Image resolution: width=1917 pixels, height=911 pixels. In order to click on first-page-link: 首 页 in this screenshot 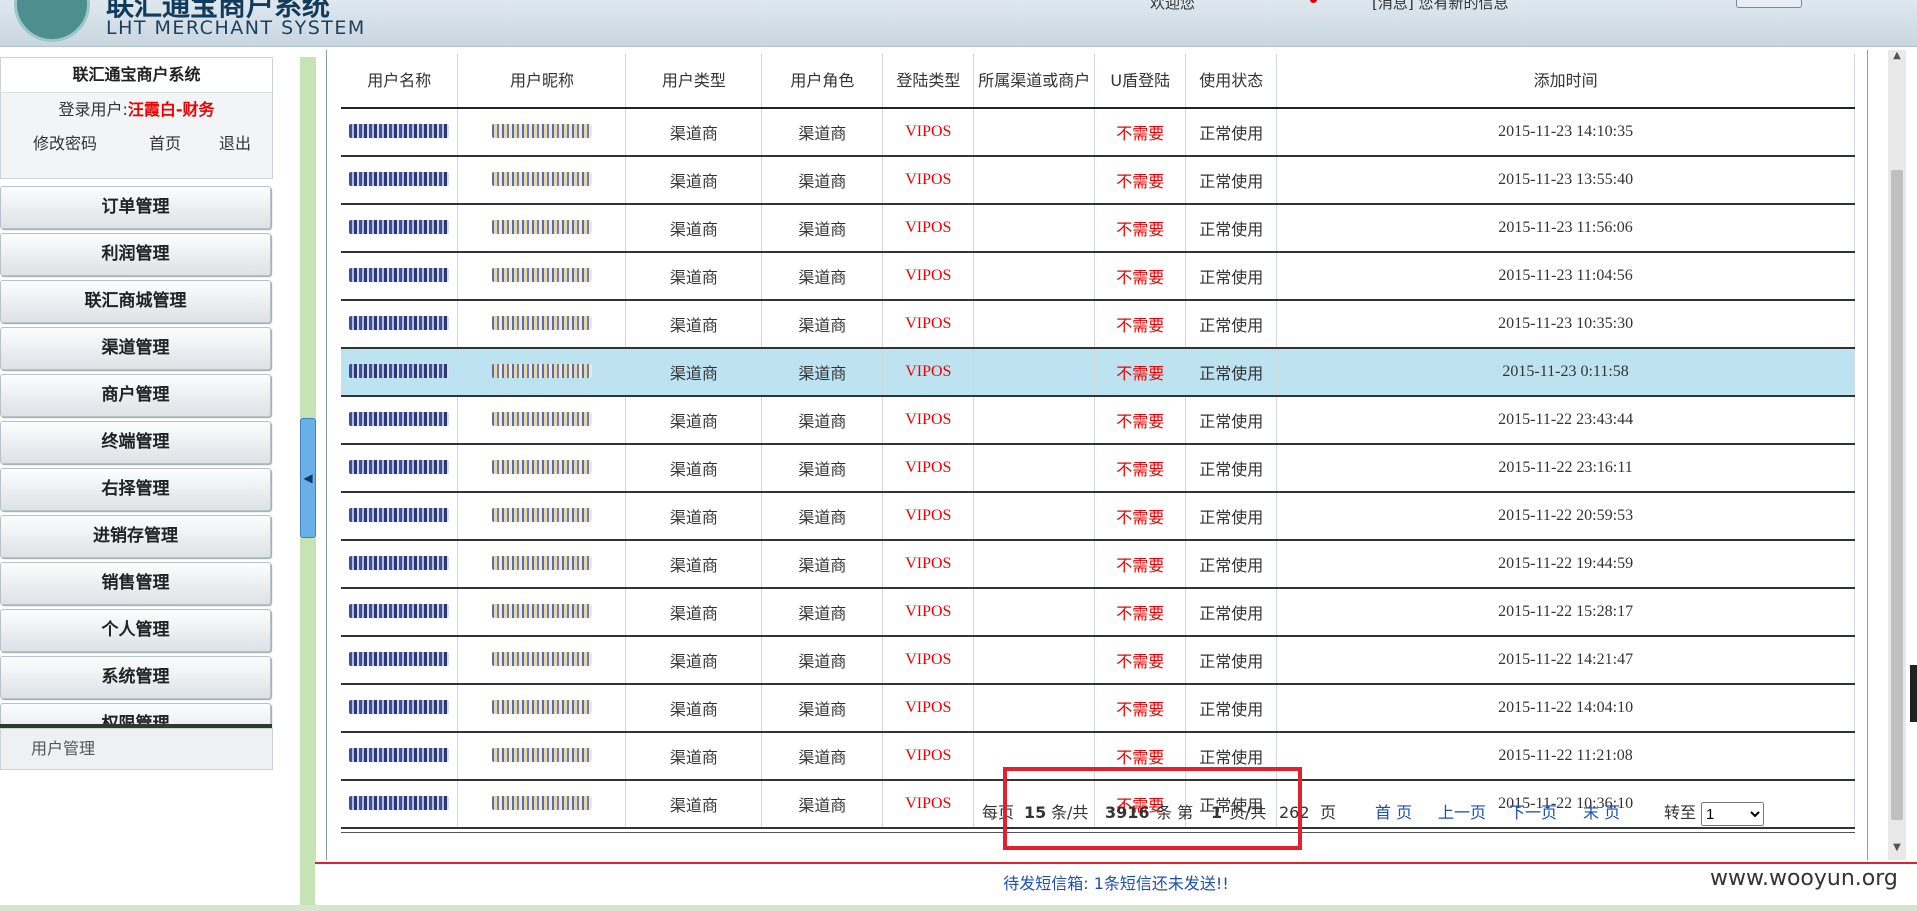, I will do `click(1393, 813)`.